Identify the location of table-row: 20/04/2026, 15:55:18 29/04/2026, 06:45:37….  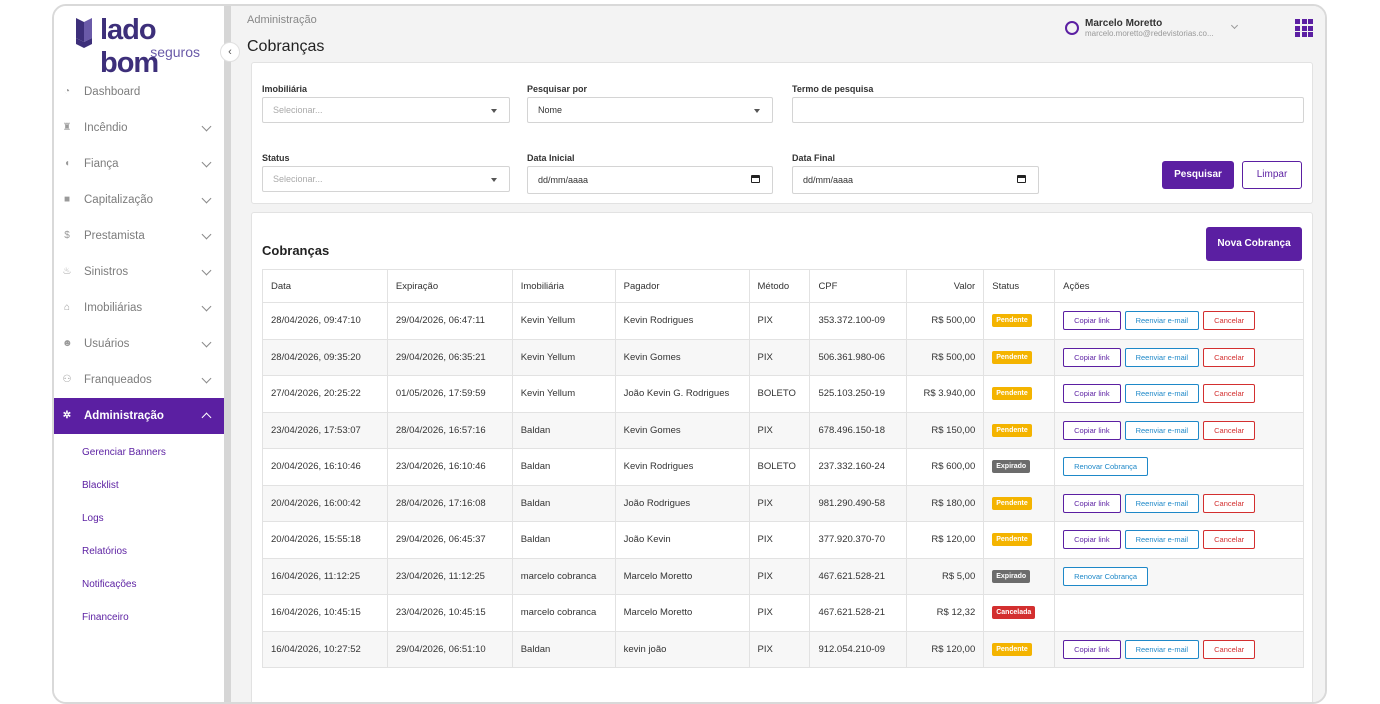
(783, 540).